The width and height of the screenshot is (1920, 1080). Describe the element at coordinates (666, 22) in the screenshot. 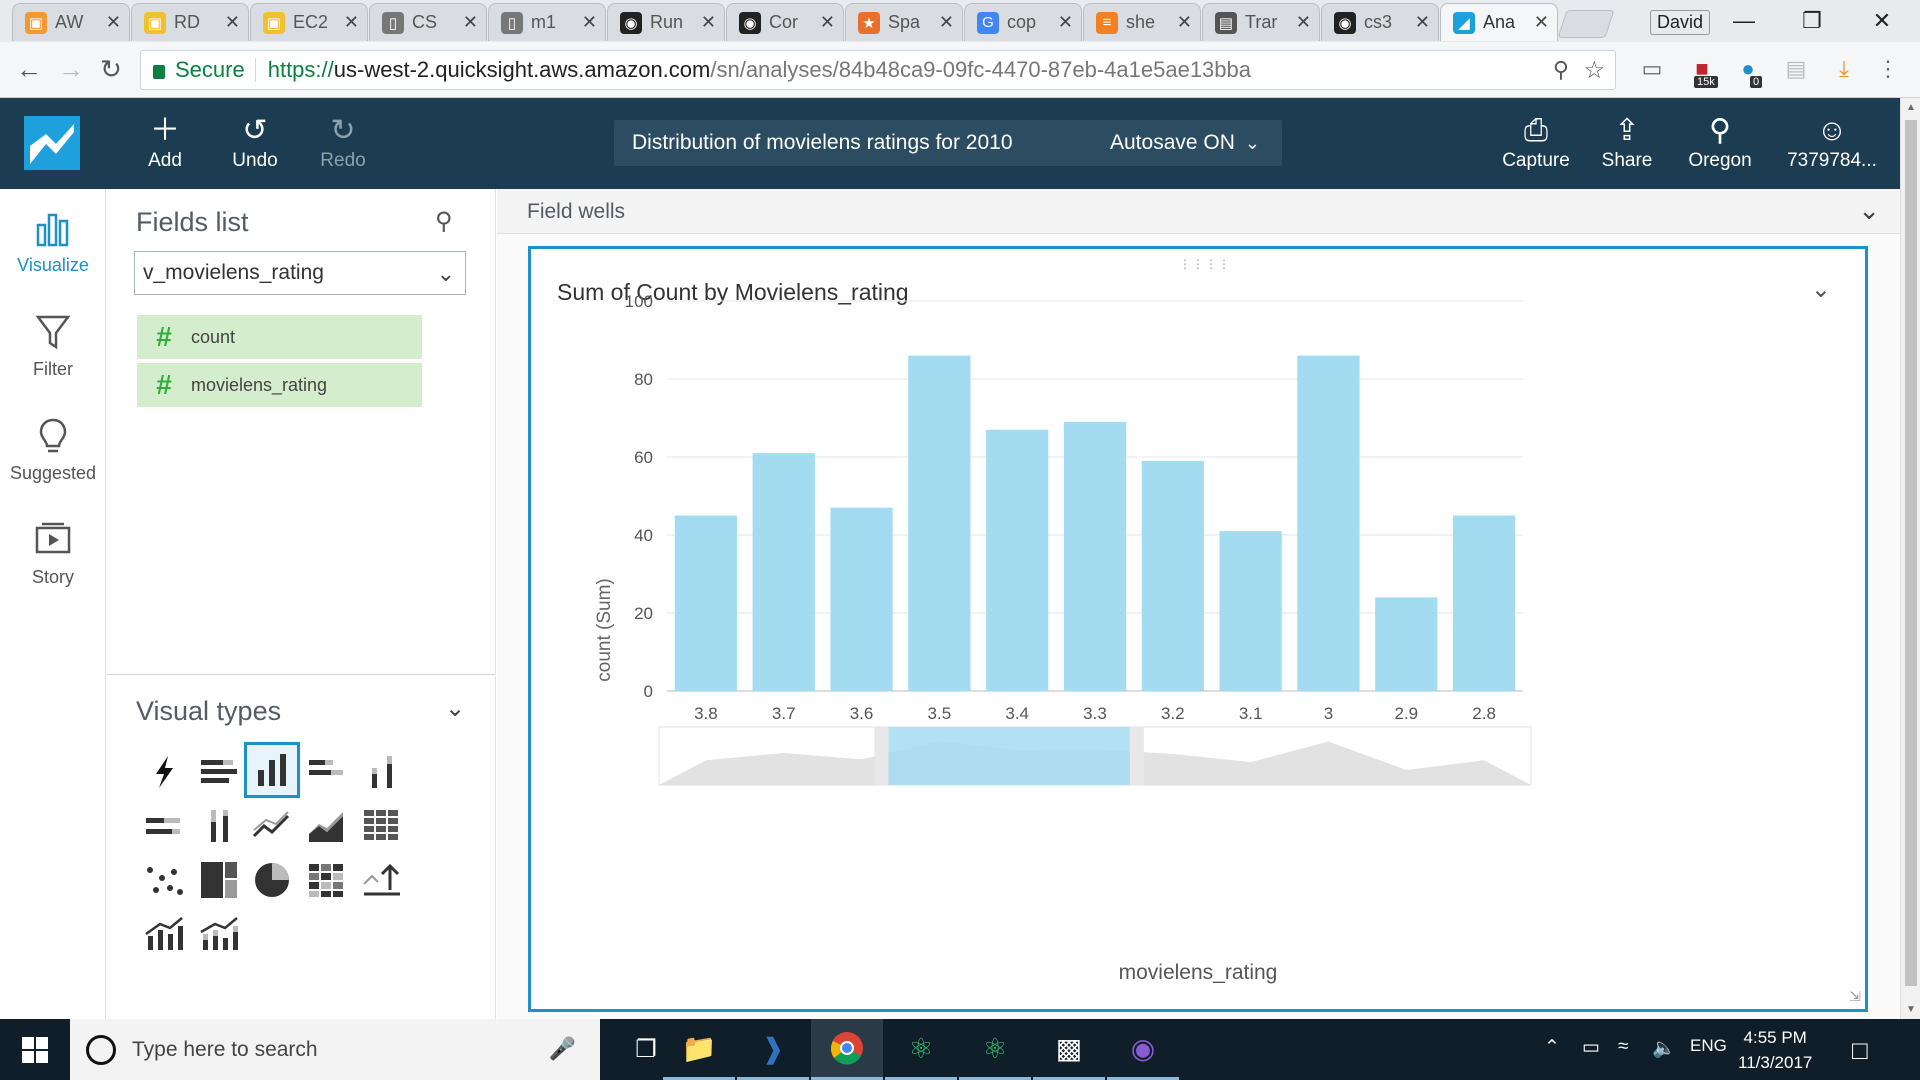

I see `browser-tab: ◉ Run ✕` at that location.